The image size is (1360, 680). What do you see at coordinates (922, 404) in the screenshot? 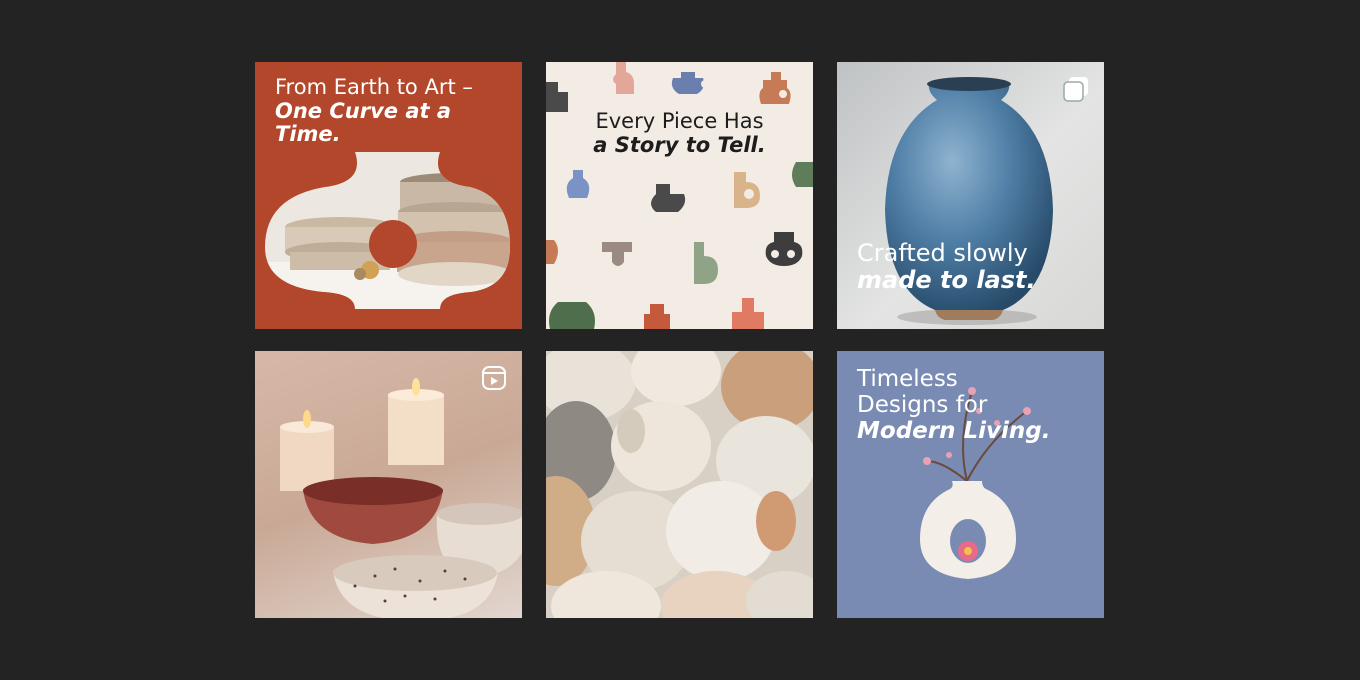
I see `caption-line-1b: Designs for` at bounding box center [922, 404].